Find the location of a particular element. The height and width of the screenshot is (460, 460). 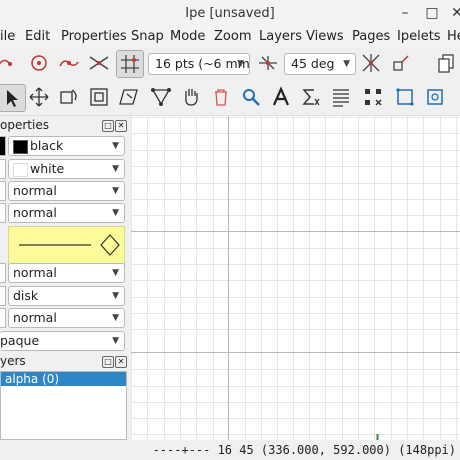

select-arrow-icon is located at coordinates (13, 98).